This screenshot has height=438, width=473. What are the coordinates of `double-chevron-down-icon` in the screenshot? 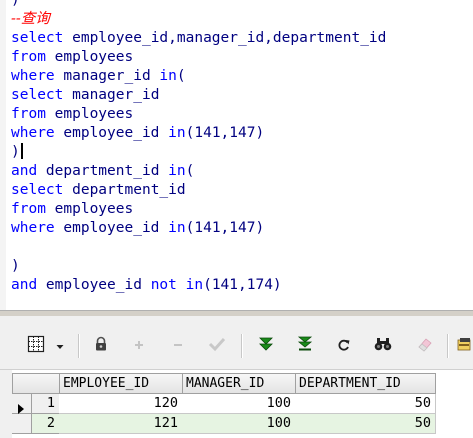 It's located at (266, 346).